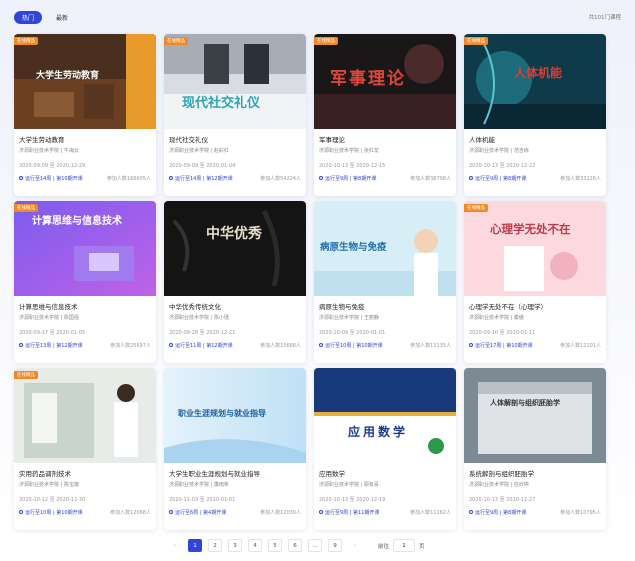  What do you see at coordinates (235, 545) in the screenshot?
I see `page-button: 3` at bounding box center [235, 545].